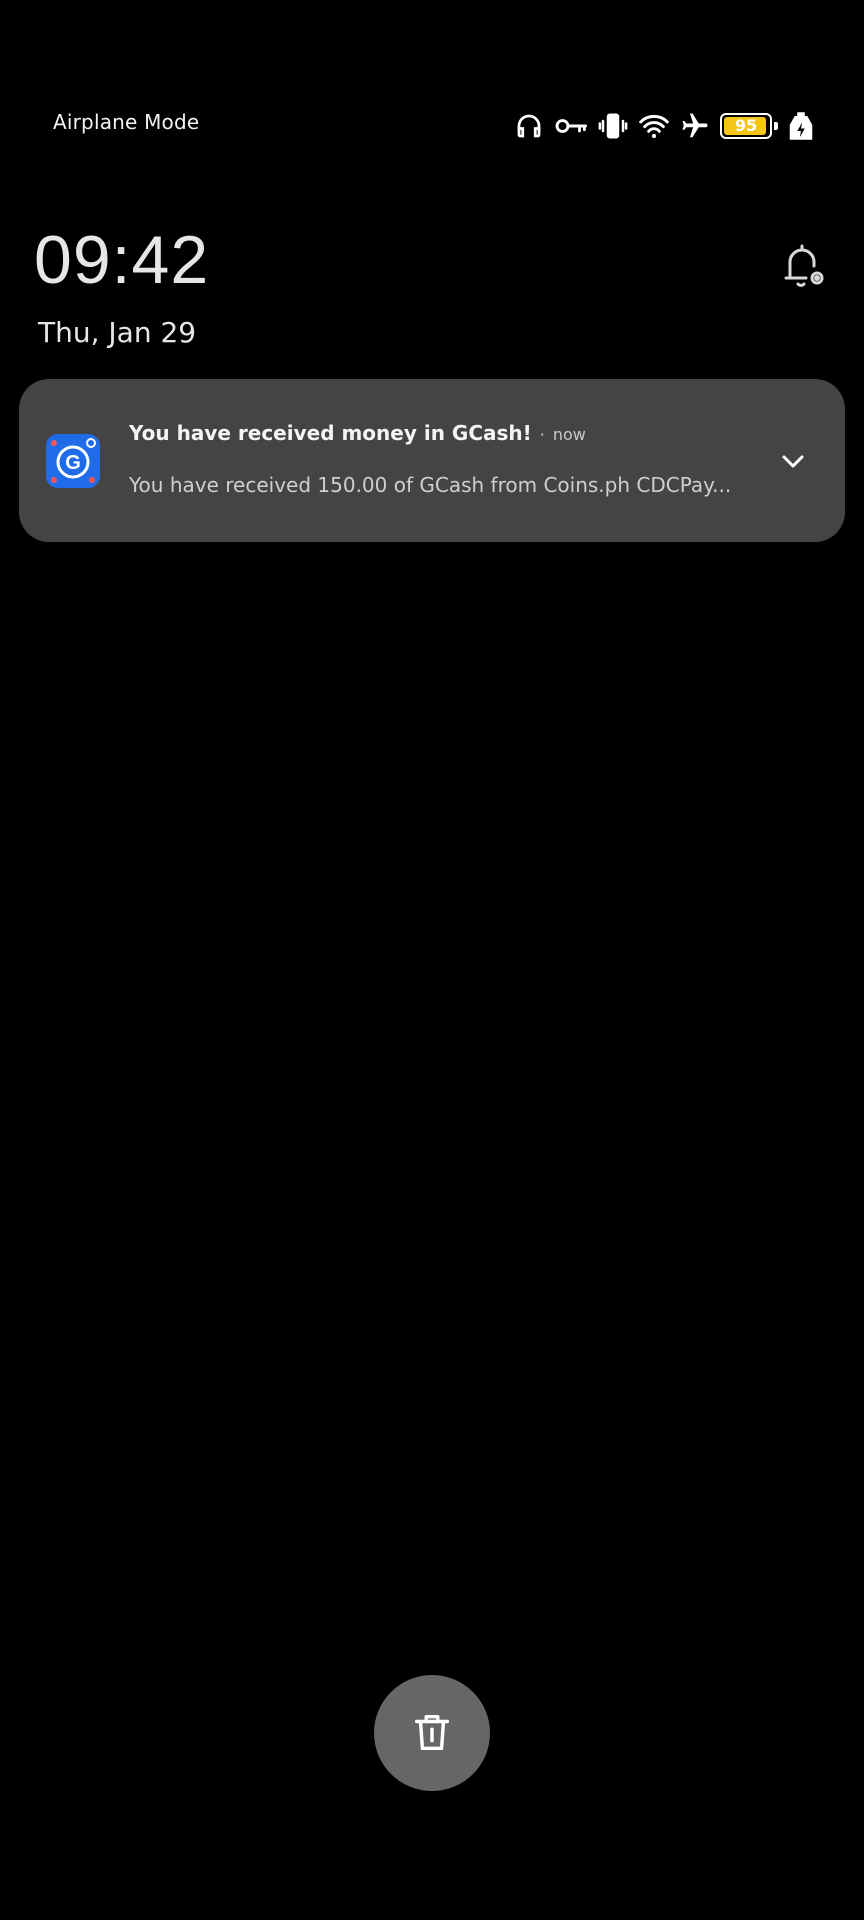 The image size is (864, 1920). I want to click on notification-time: now, so click(569, 434).